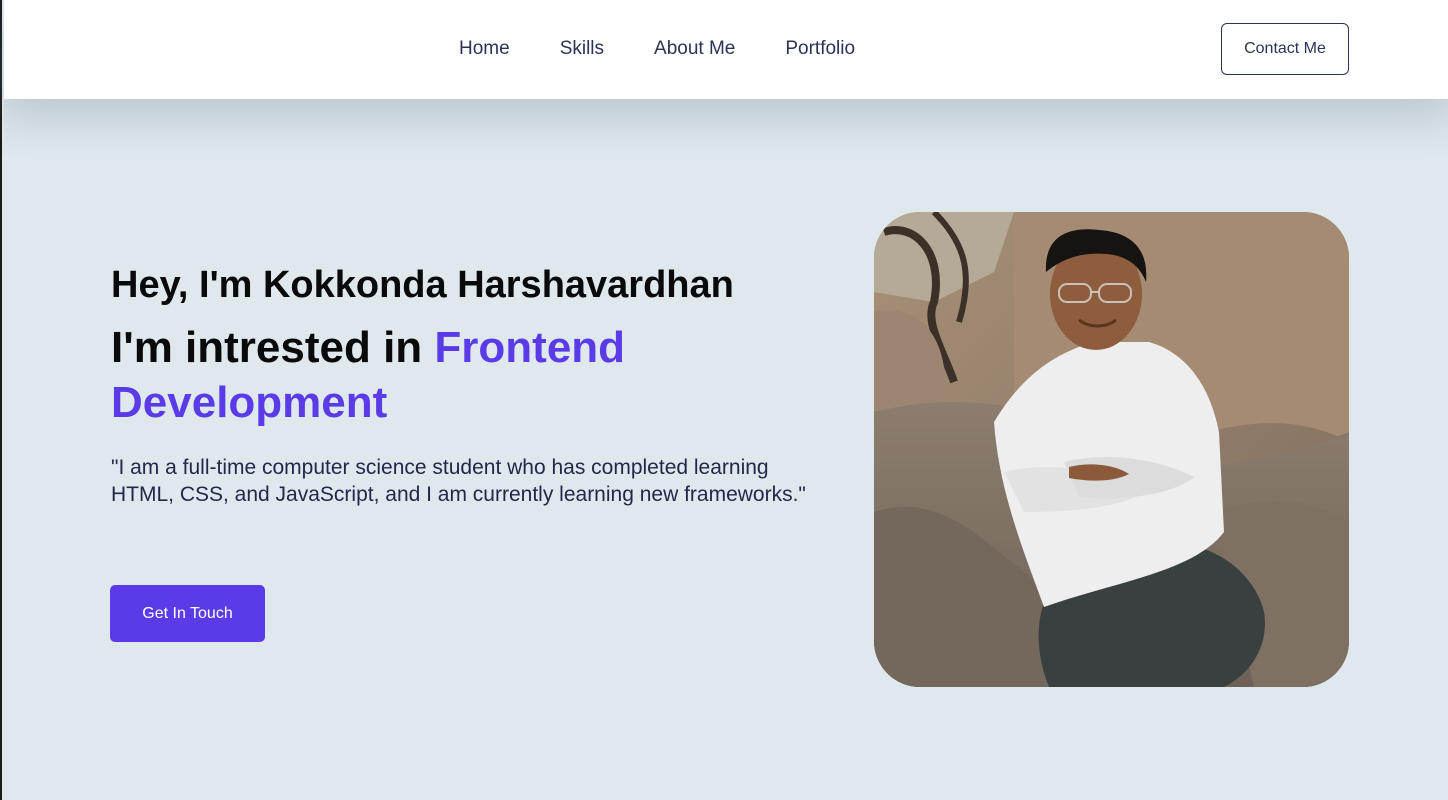 The image size is (1448, 800). What do you see at coordinates (187, 613) in the screenshot?
I see `get-in-touch-button: Get In Touch` at bounding box center [187, 613].